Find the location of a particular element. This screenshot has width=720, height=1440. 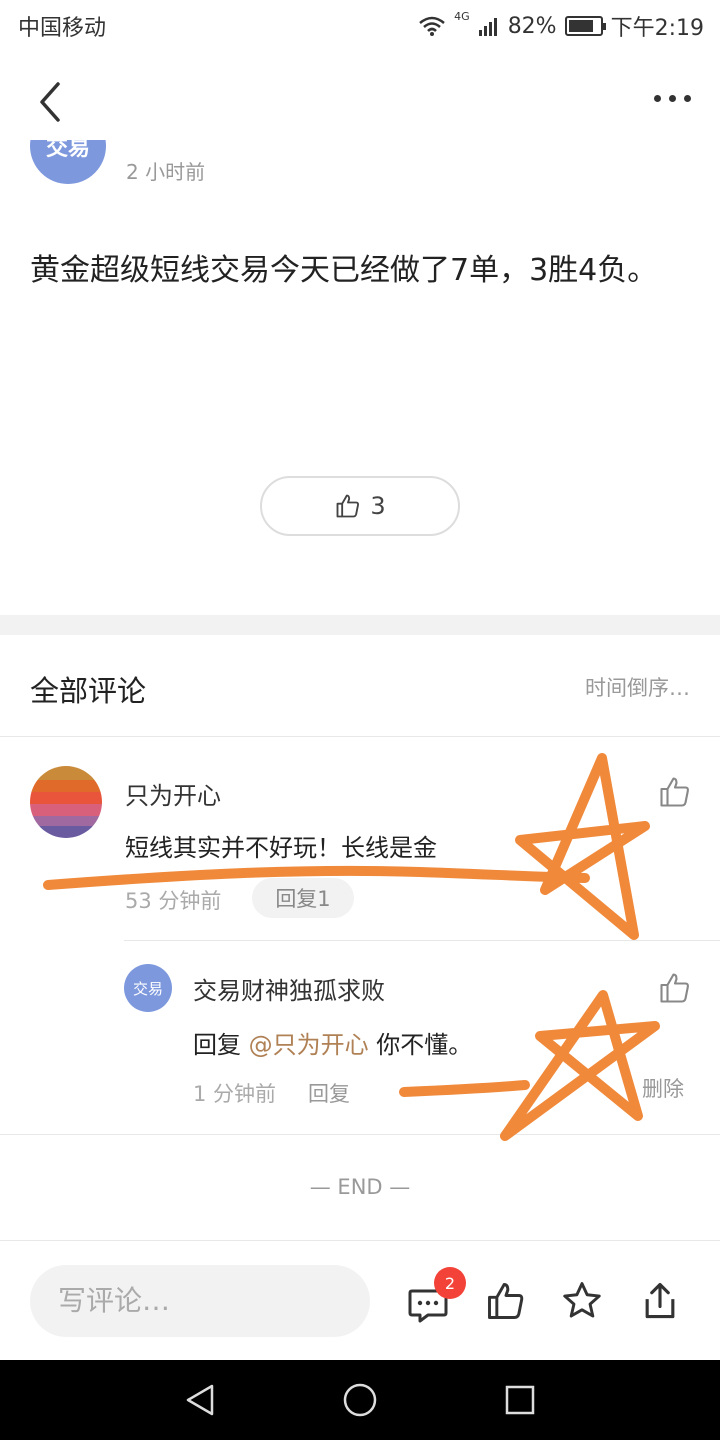

like-count: 3 is located at coordinates (378, 506).